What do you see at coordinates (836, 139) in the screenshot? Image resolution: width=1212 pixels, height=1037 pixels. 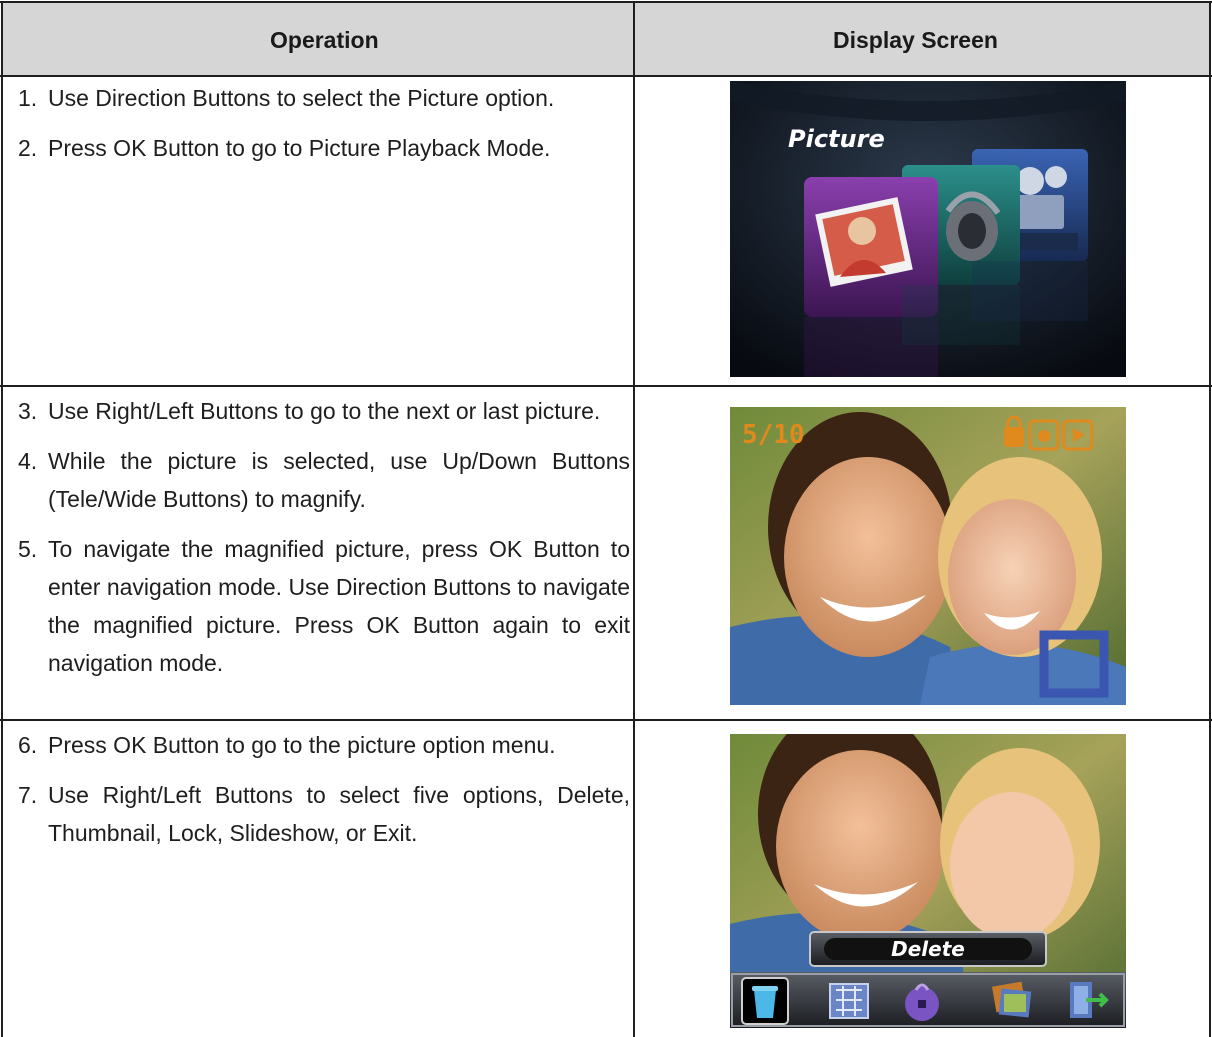 I see `menu-title: Picture` at bounding box center [836, 139].